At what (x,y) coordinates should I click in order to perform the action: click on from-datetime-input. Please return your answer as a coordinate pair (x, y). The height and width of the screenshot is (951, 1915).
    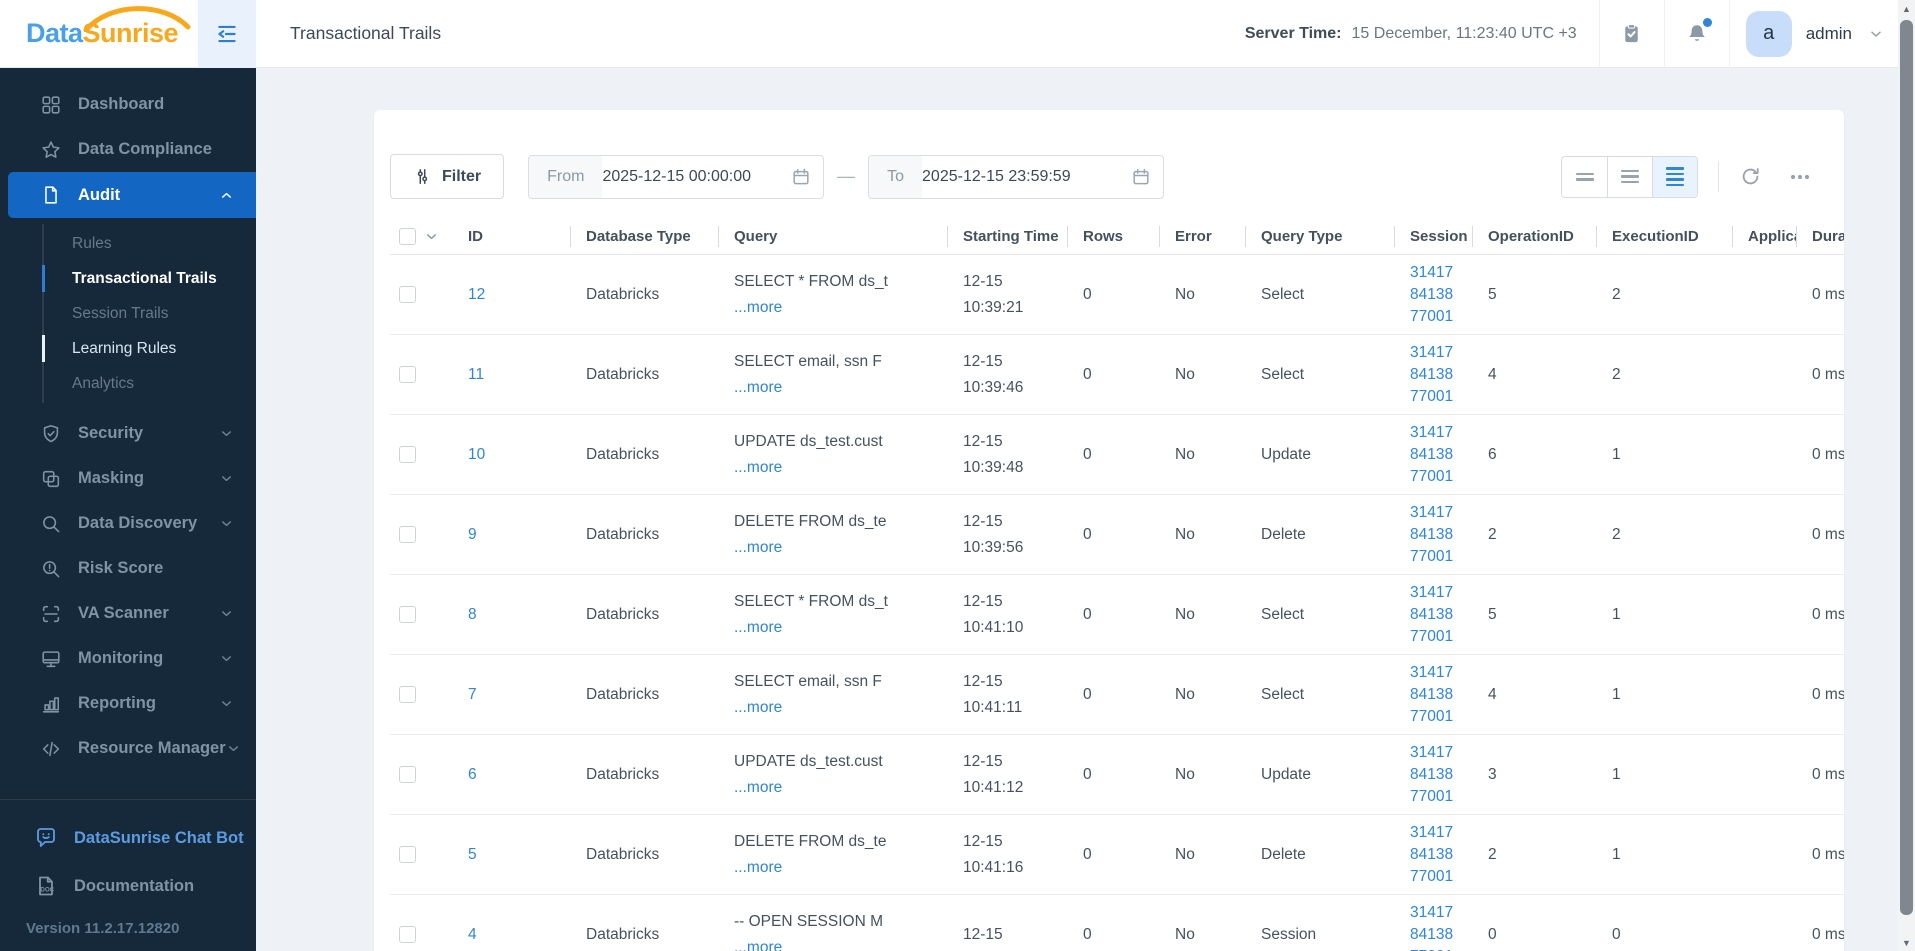
    Looking at the image, I should click on (695, 176).